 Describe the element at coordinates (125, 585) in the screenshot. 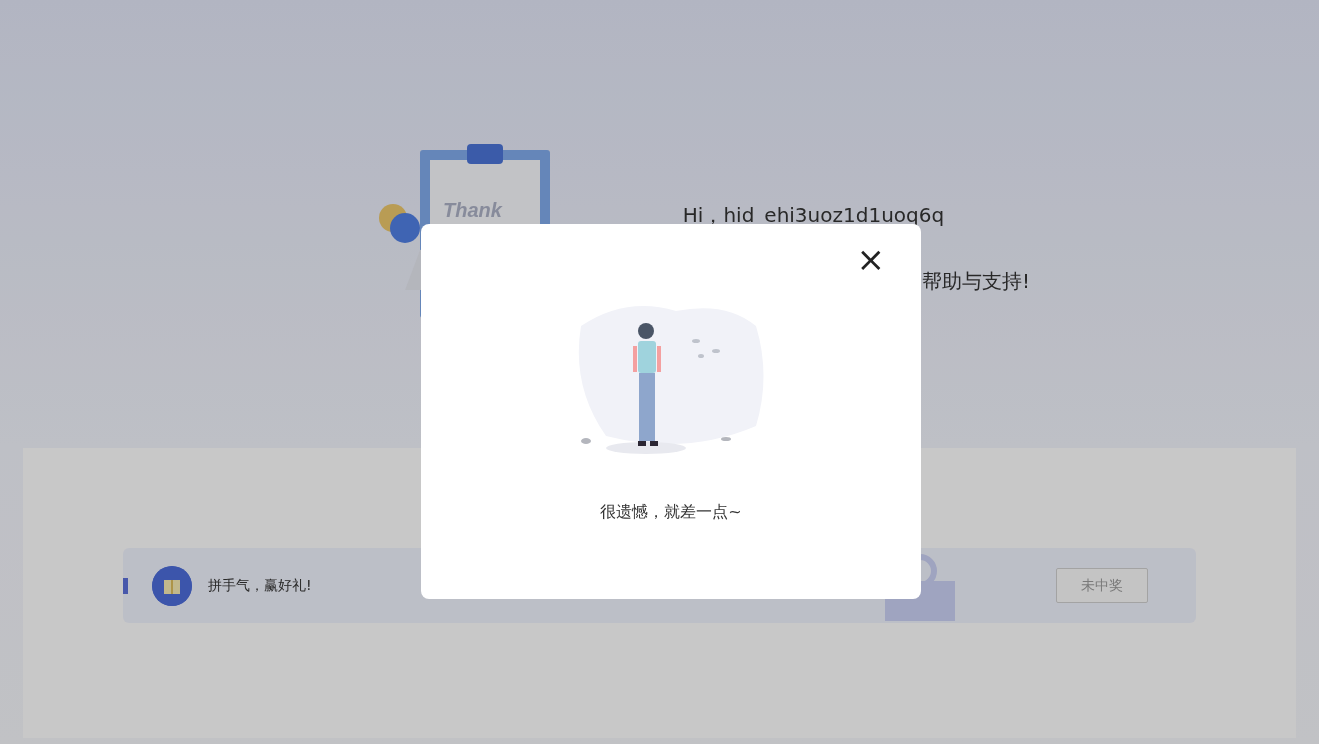

I see `accent-bar` at that location.